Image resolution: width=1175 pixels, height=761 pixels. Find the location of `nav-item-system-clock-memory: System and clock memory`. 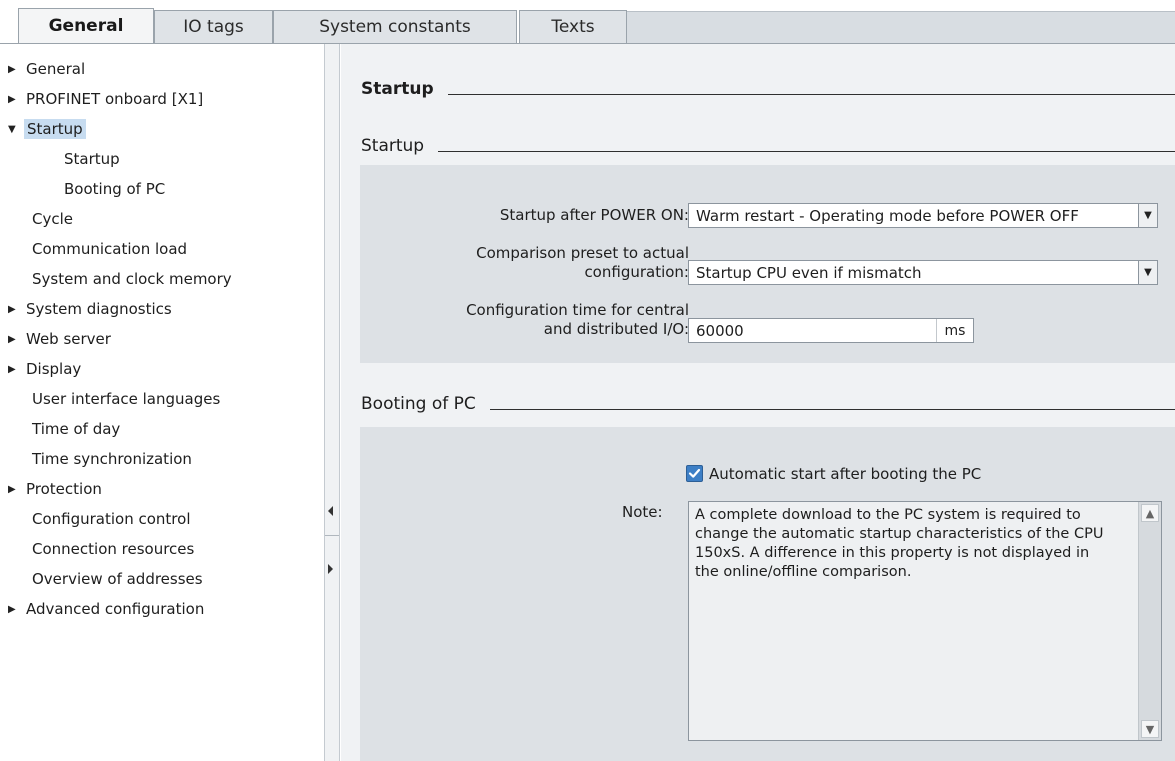

nav-item-system-clock-memory: System and clock memory is located at coordinates (166, 279).